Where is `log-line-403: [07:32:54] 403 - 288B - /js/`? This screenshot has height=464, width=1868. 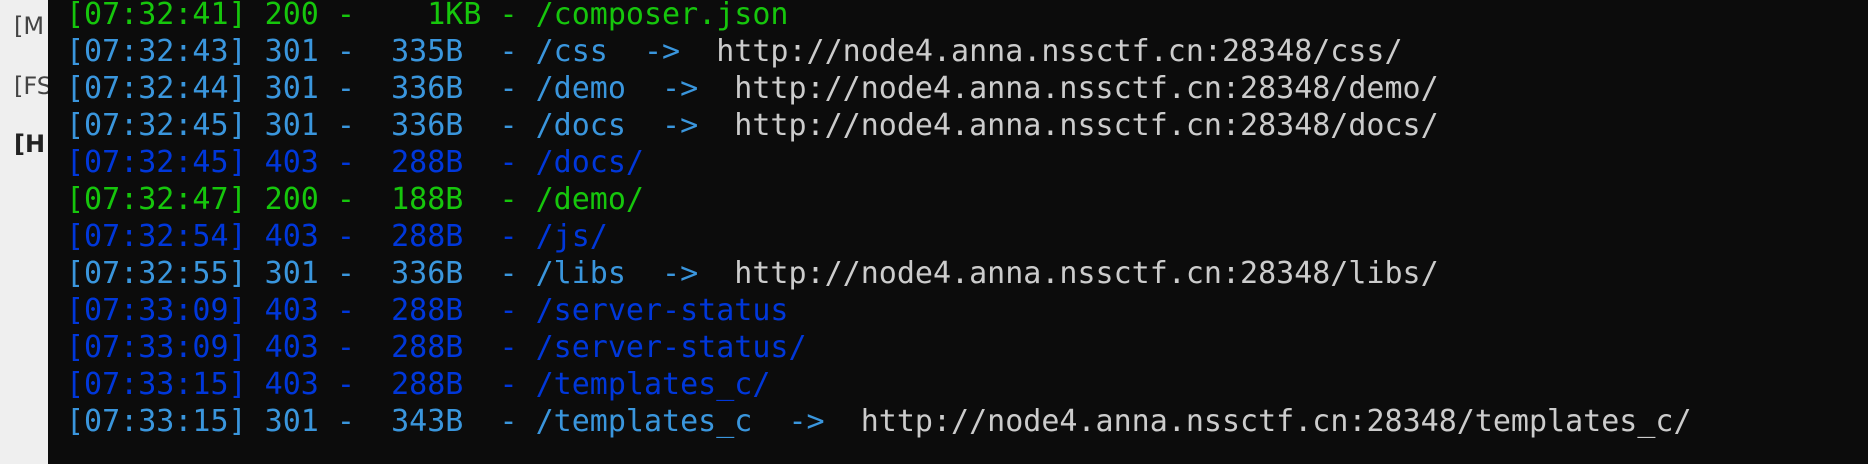 log-line-403: [07:32:54] 403 - 288B - /js/ is located at coordinates (337, 236).